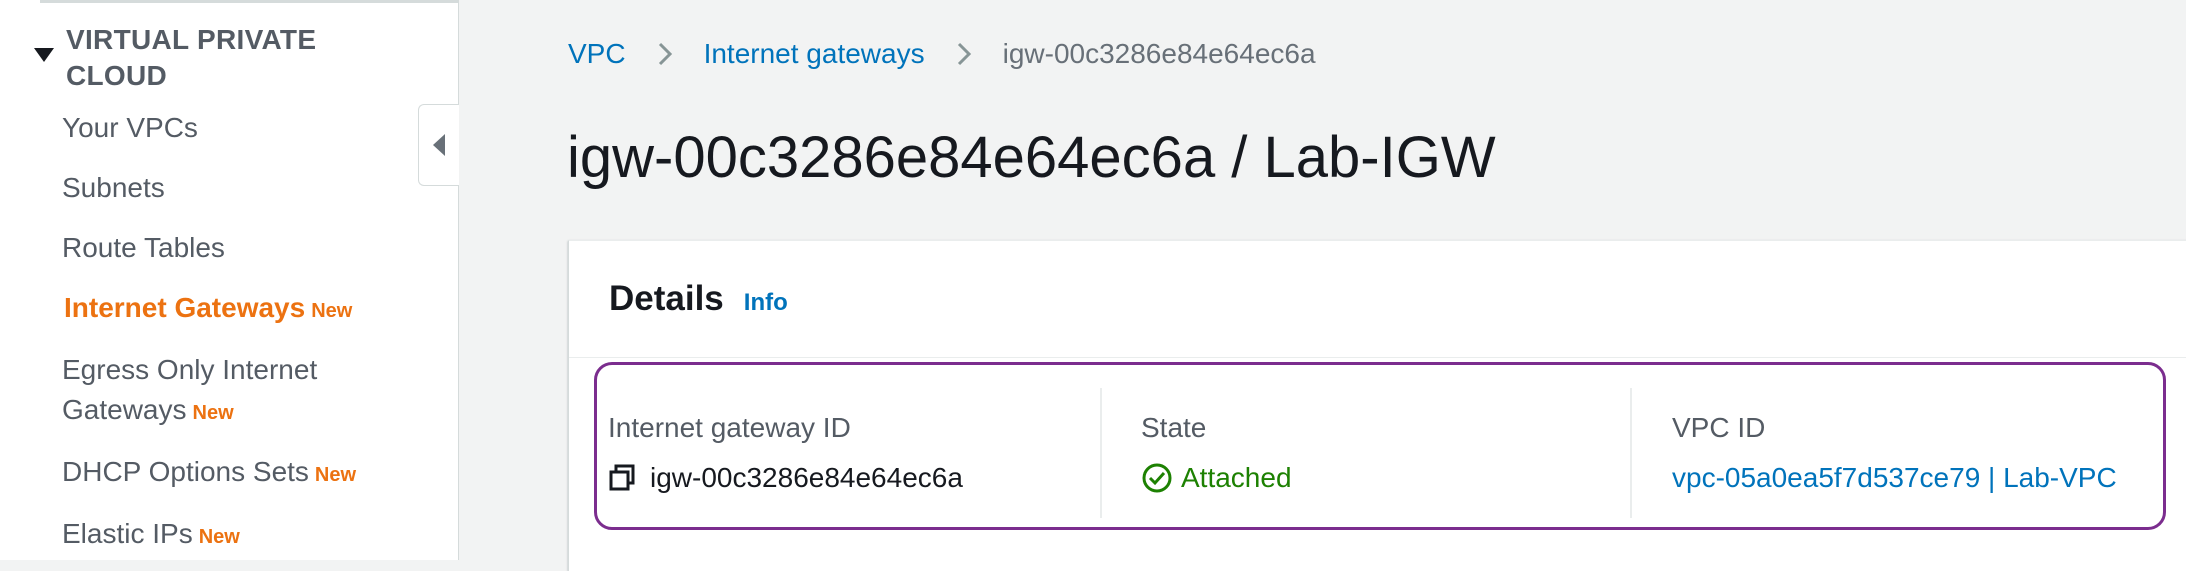  Describe the element at coordinates (622, 478) in the screenshot. I see `copy-icon` at that location.